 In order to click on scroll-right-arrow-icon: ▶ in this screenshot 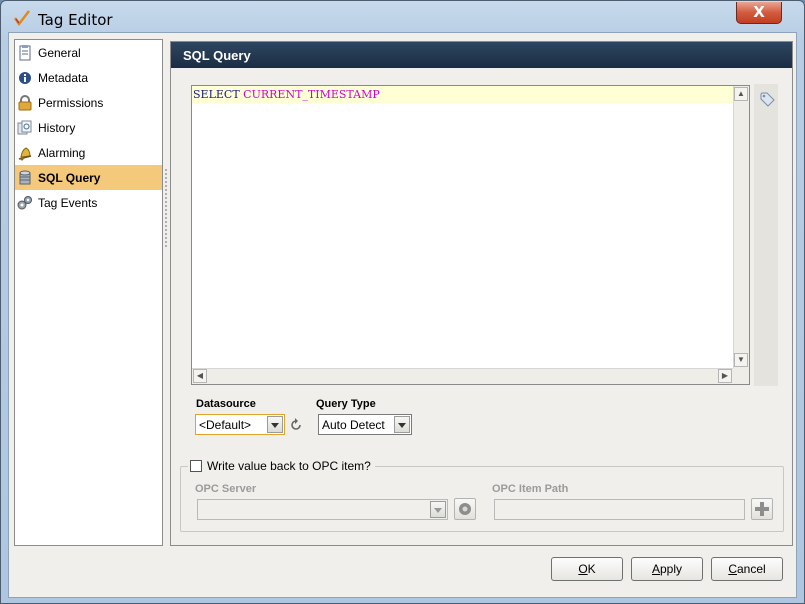, I will do `click(725, 376)`.